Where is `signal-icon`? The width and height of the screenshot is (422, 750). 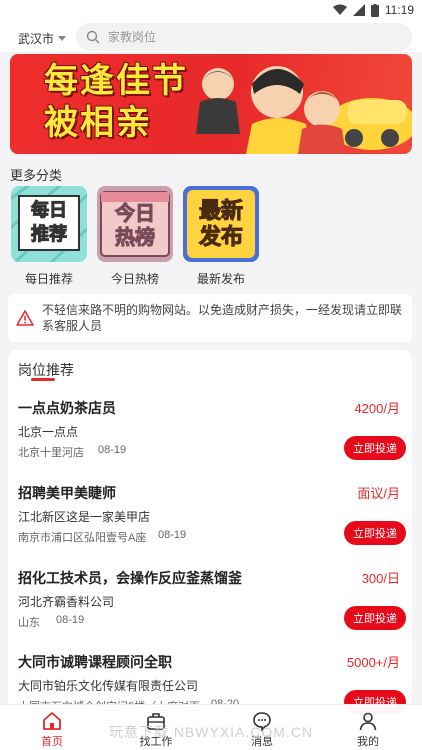
signal-icon is located at coordinates (358, 10).